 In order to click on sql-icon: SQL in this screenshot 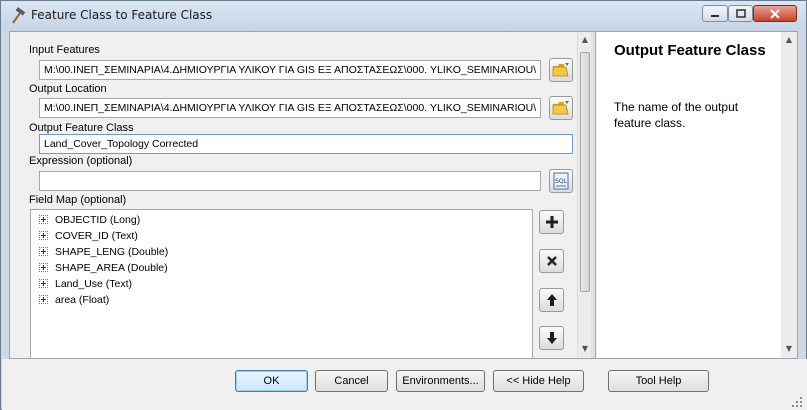, I will do `click(561, 181)`.